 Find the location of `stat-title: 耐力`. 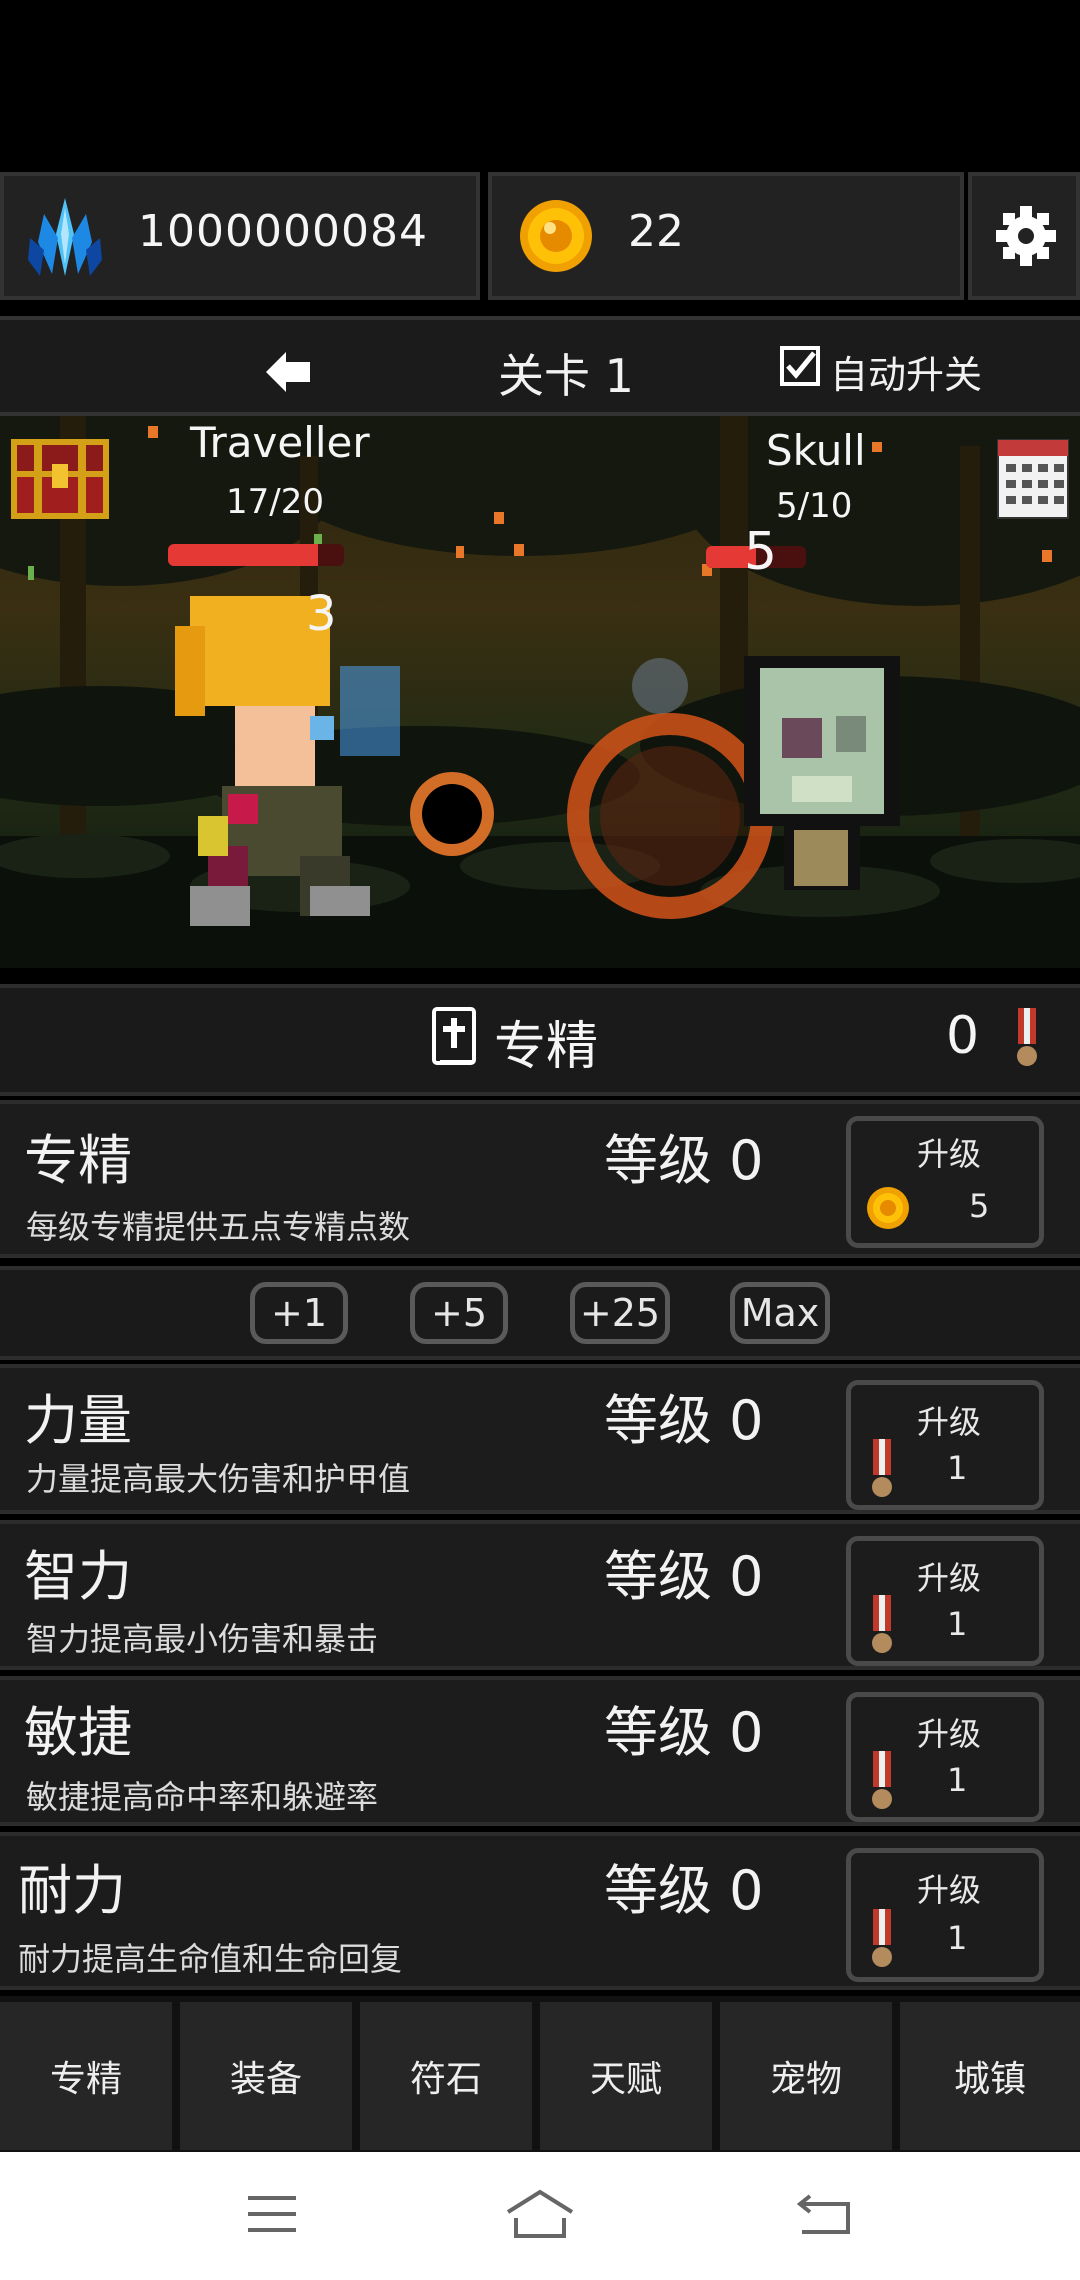

stat-title: 耐力 is located at coordinates (72, 1890).